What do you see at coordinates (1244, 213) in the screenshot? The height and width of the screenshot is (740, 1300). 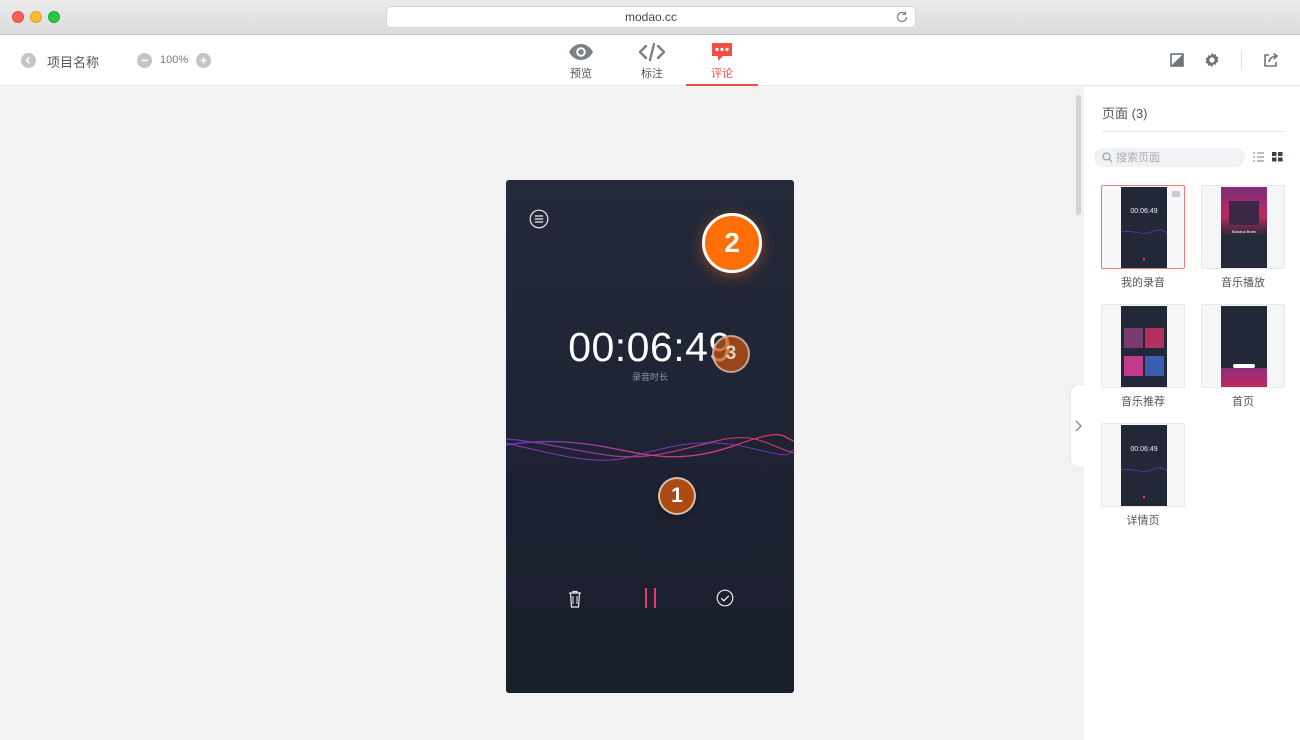 I see `album-art` at bounding box center [1244, 213].